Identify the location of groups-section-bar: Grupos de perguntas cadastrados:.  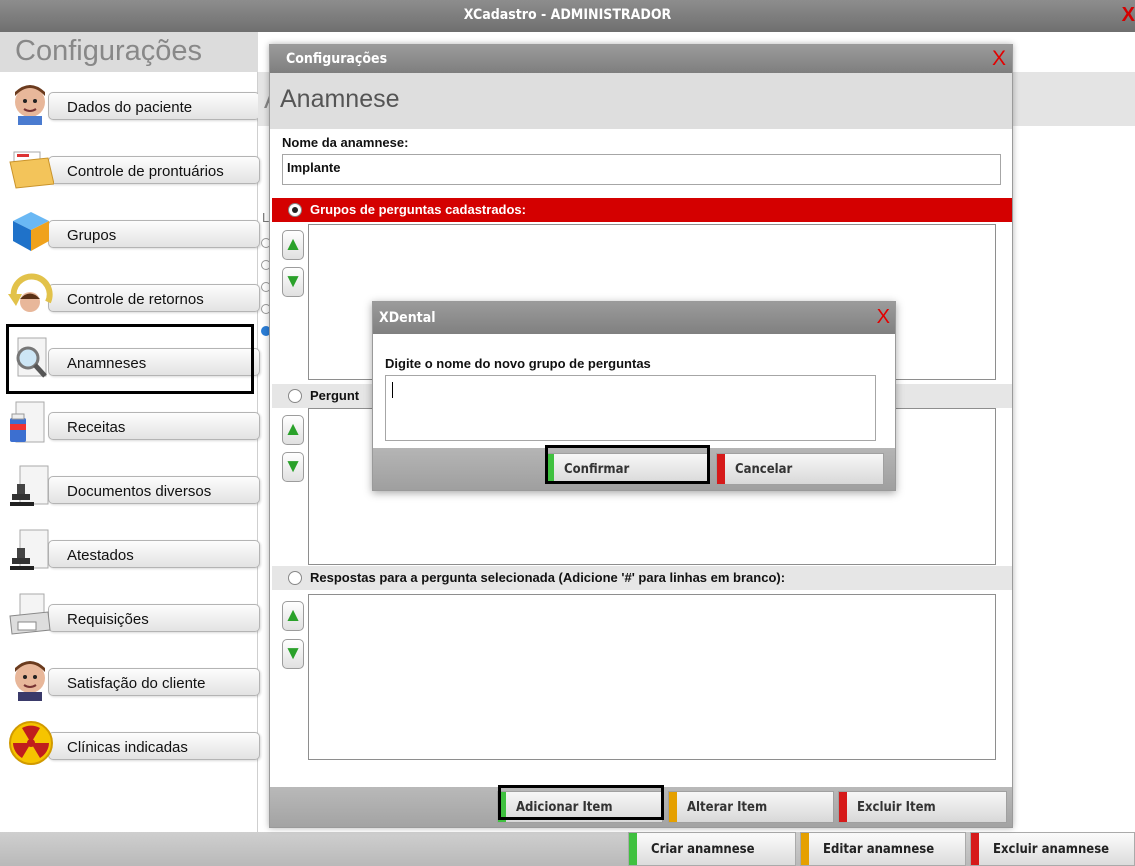
(642, 210).